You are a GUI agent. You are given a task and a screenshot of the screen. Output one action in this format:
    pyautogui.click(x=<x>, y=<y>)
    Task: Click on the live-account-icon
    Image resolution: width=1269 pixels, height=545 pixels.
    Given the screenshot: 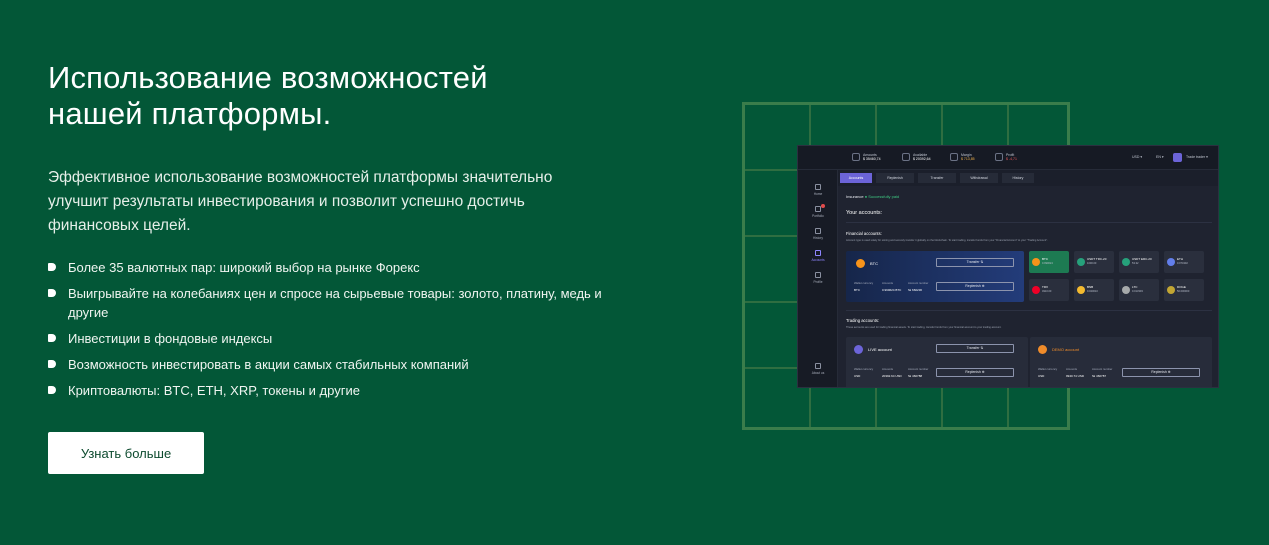 What is the action you would take?
    pyautogui.click(x=858, y=349)
    